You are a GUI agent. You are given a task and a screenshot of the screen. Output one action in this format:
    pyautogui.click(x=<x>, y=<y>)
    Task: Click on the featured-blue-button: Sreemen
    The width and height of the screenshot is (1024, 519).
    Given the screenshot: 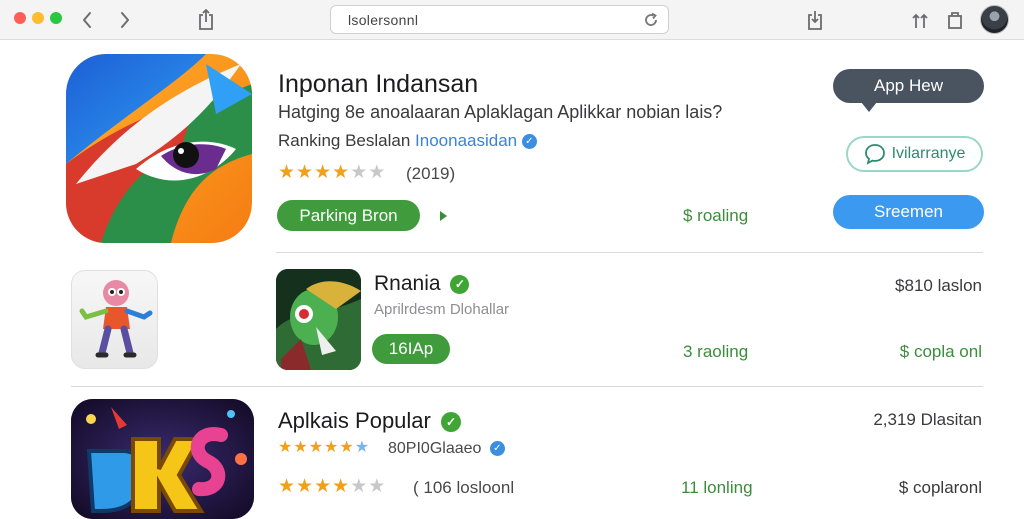 What is the action you would take?
    pyautogui.click(x=908, y=212)
    